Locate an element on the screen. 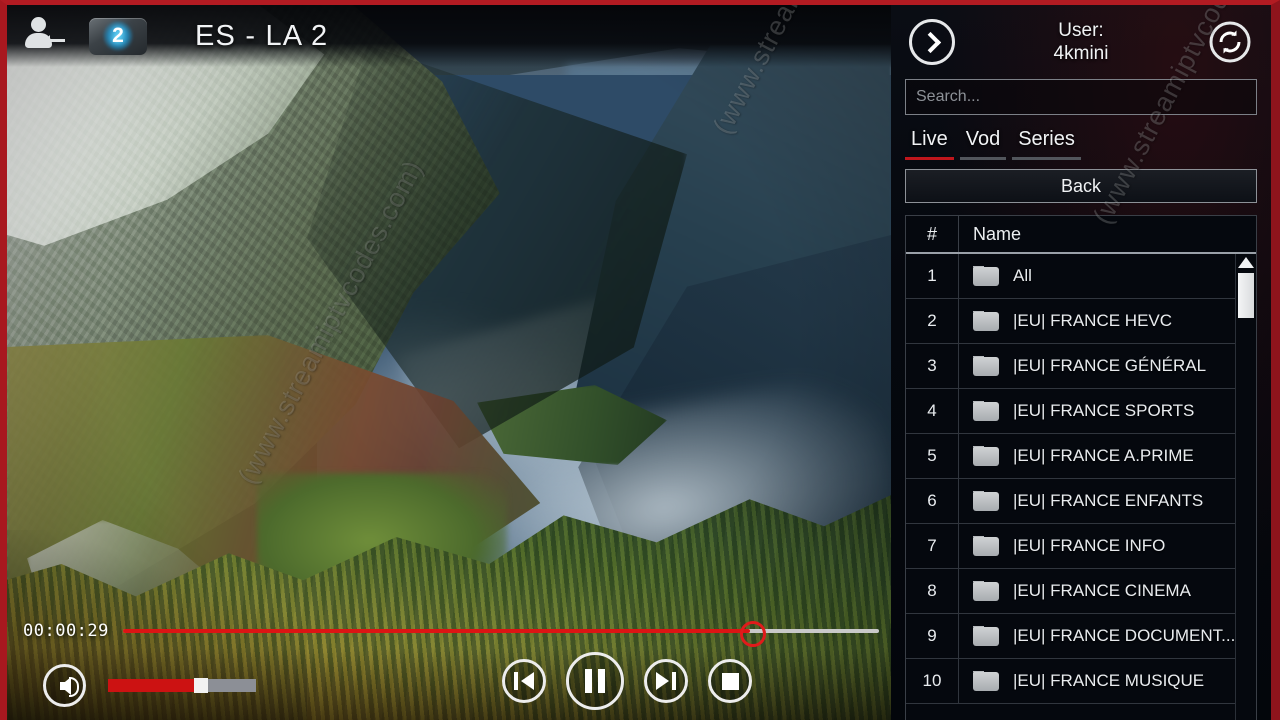 This screenshot has height=720, width=1280. row-label: |EU| FRANCE MUSIQUE is located at coordinates (1109, 680).